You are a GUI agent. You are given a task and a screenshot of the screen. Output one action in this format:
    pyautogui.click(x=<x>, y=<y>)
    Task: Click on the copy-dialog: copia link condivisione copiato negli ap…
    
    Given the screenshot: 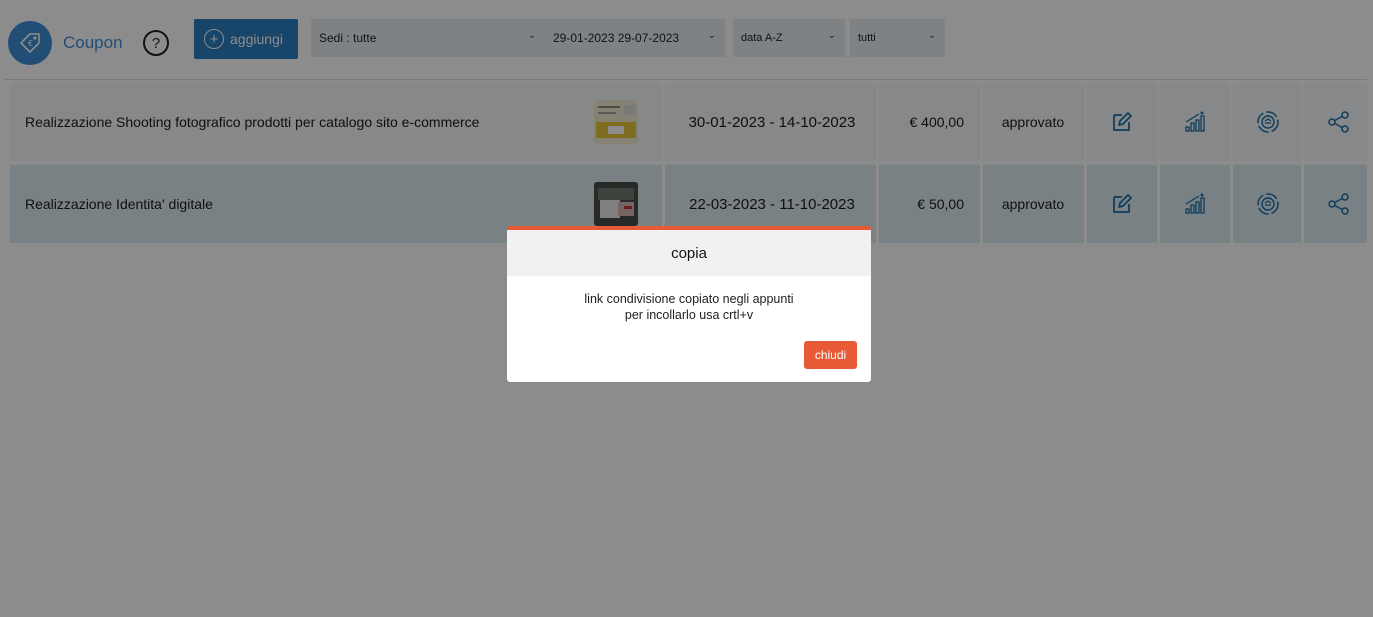 What is the action you would take?
    pyautogui.click(x=689, y=304)
    